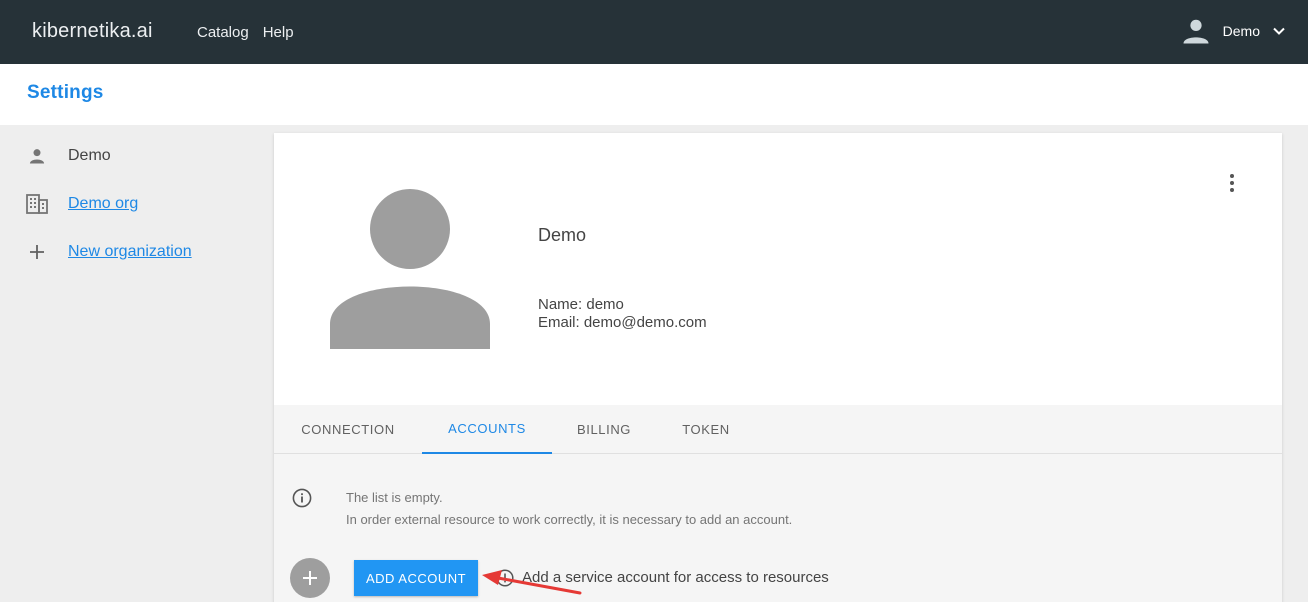 The image size is (1308, 602). I want to click on top-nav: Catalog Help, so click(245, 32).